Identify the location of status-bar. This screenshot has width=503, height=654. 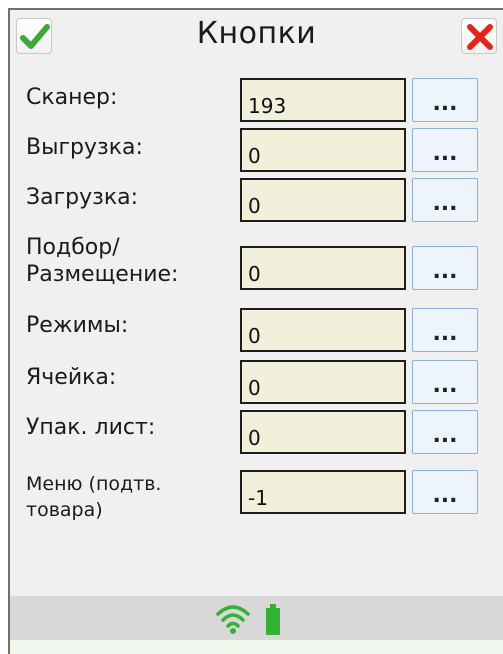
(256, 618).